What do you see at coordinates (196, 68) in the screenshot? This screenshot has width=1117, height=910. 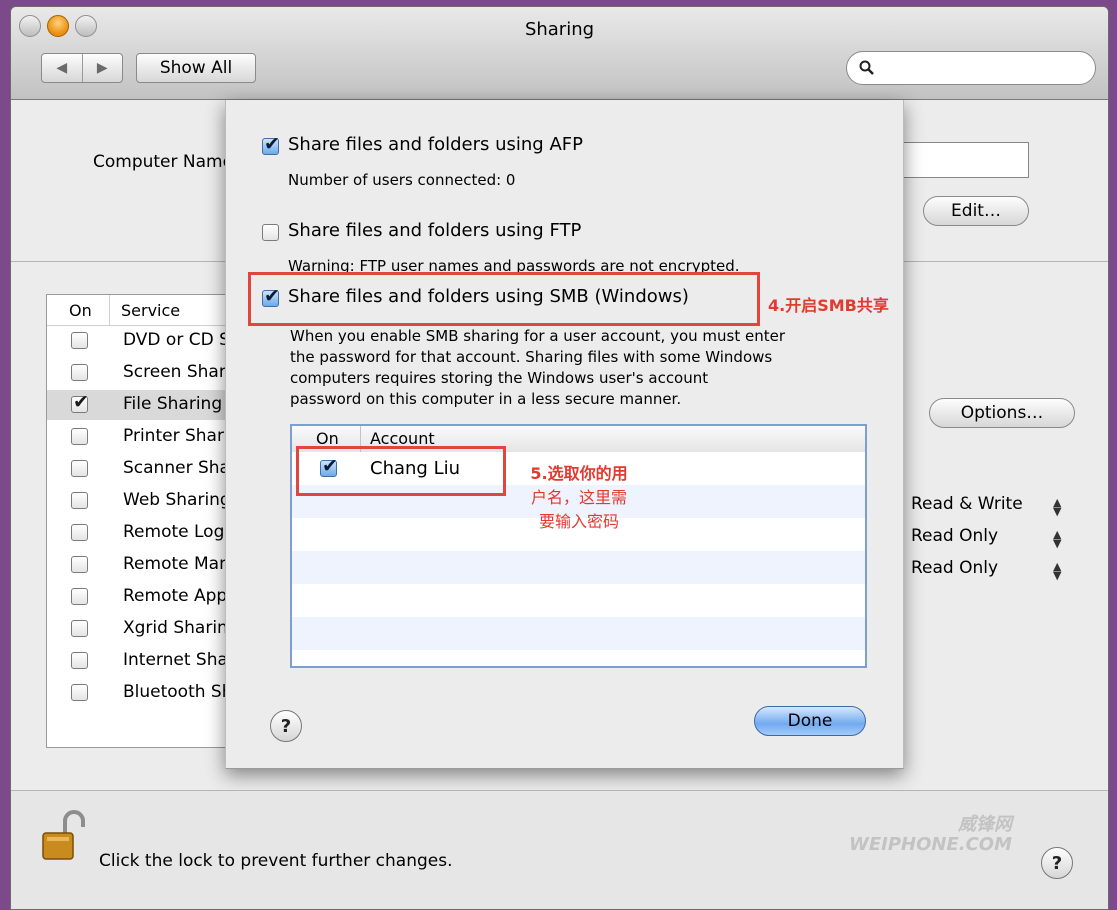 I see `show-all-button: Show All` at bounding box center [196, 68].